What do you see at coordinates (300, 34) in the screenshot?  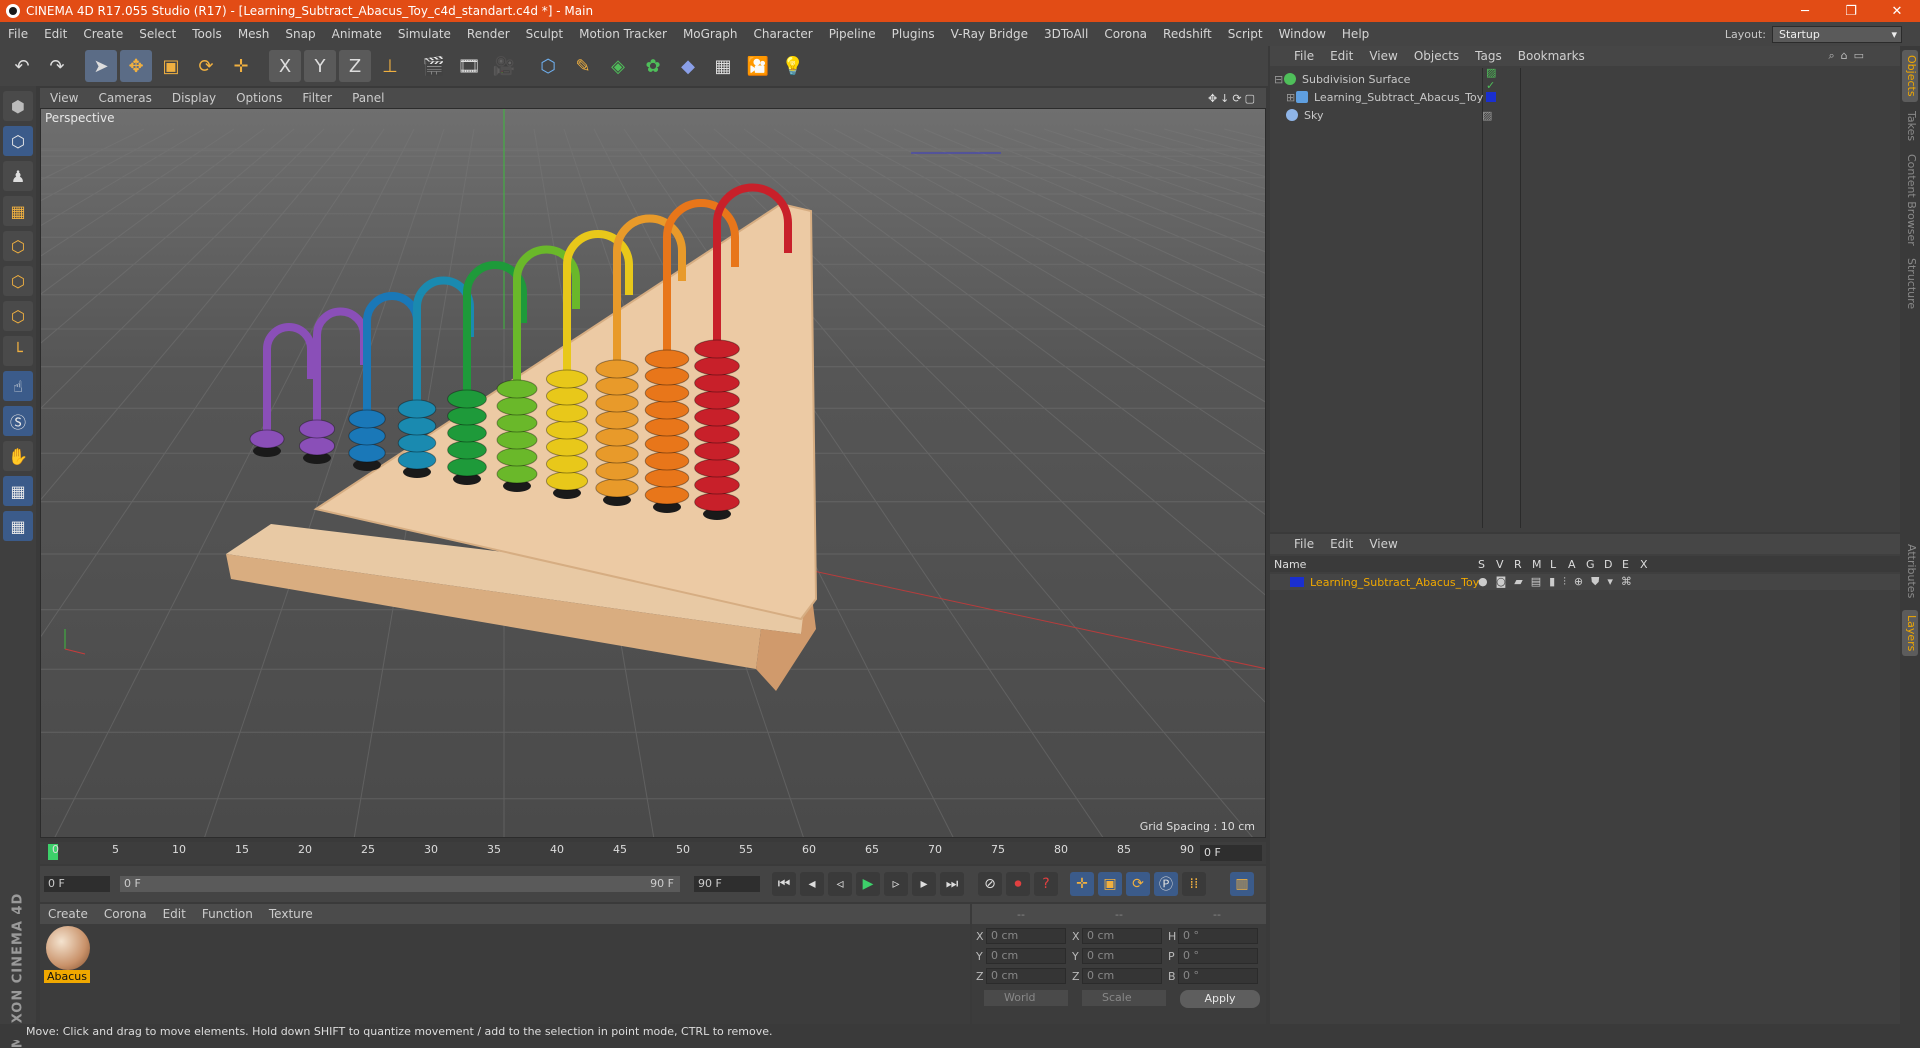 I see `menu-snap: Snap` at bounding box center [300, 34].